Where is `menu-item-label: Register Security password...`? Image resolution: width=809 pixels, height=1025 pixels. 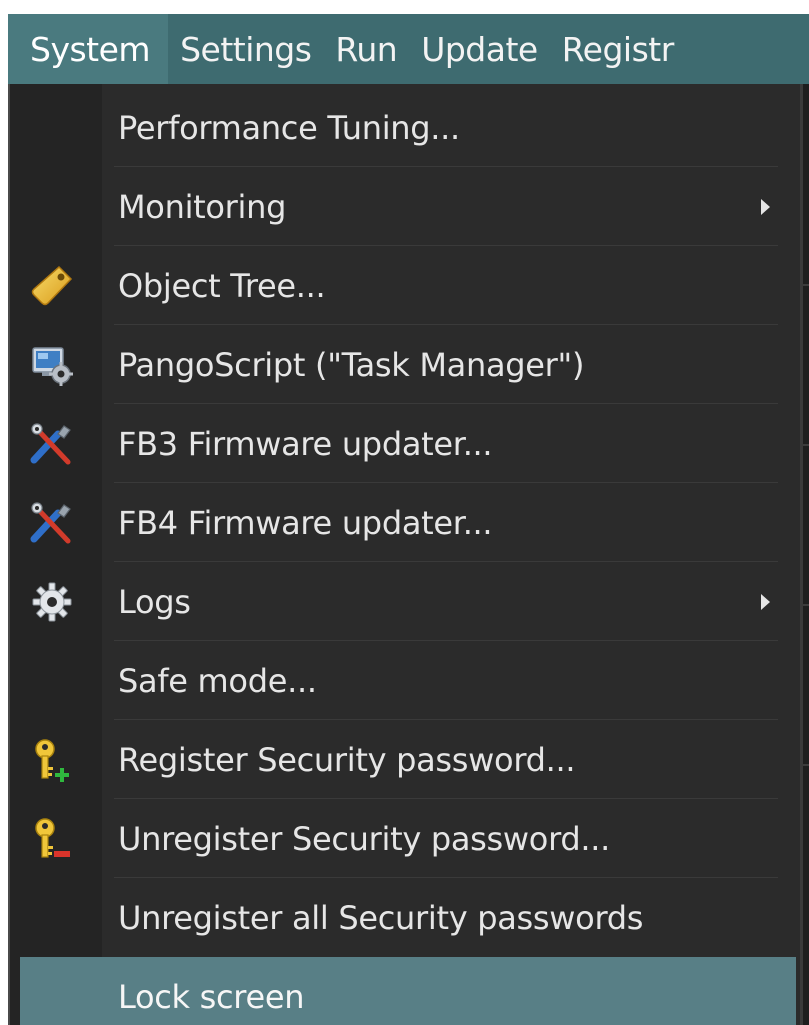
menu-item-label: Register Security password... is located at coordinates (347, 759).